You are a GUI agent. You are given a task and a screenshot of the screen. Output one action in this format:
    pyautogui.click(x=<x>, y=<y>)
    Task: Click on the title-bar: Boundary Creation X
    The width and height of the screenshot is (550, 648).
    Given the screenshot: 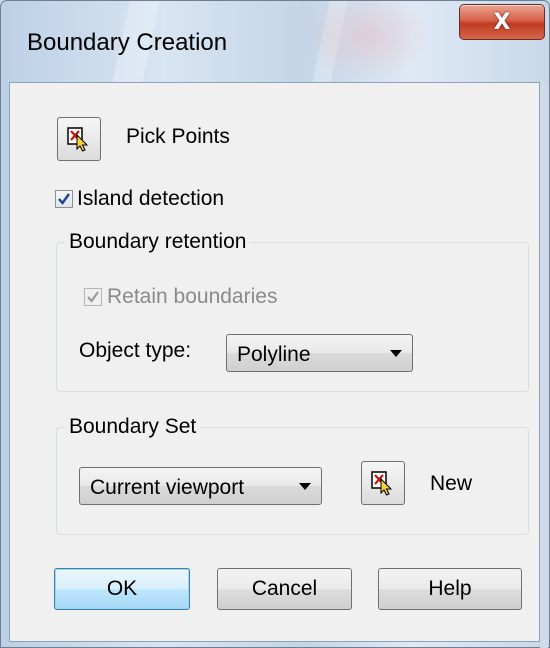 What is the action you would take?
    pyautogui.click(x=275, y=42)
    